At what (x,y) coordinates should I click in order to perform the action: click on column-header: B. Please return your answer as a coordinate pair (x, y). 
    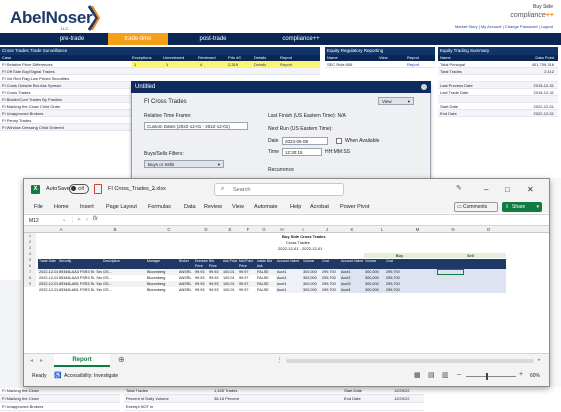
    Looking at the image, I should click on (115, 229).